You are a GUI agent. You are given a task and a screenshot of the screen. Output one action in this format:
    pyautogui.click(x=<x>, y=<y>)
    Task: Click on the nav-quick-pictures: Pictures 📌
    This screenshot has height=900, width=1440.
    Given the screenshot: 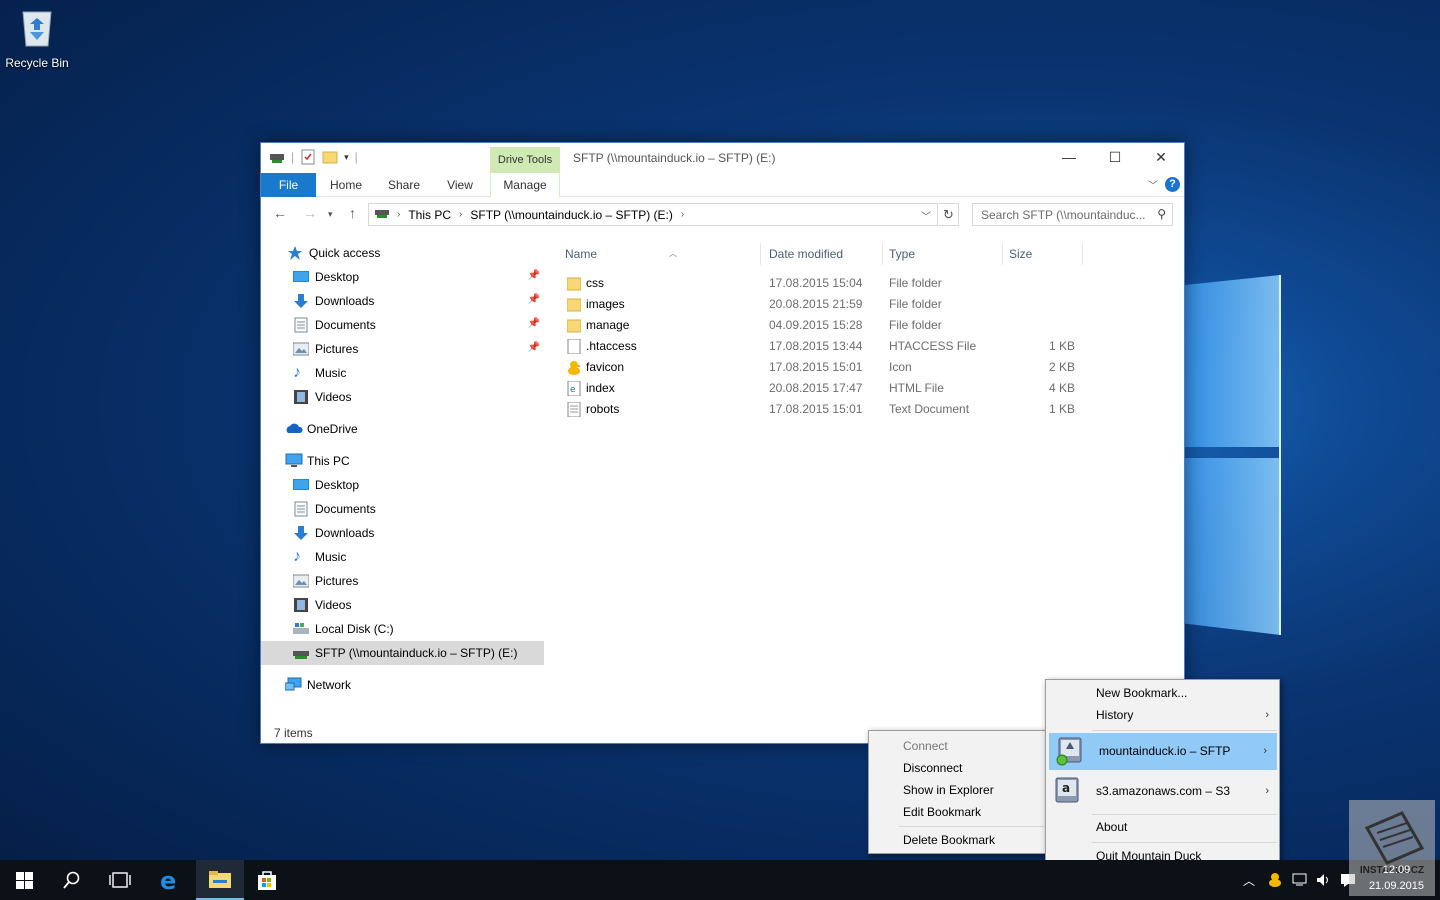 What is the action you would take?
    pyautogui.click(x=402, y=349)
    